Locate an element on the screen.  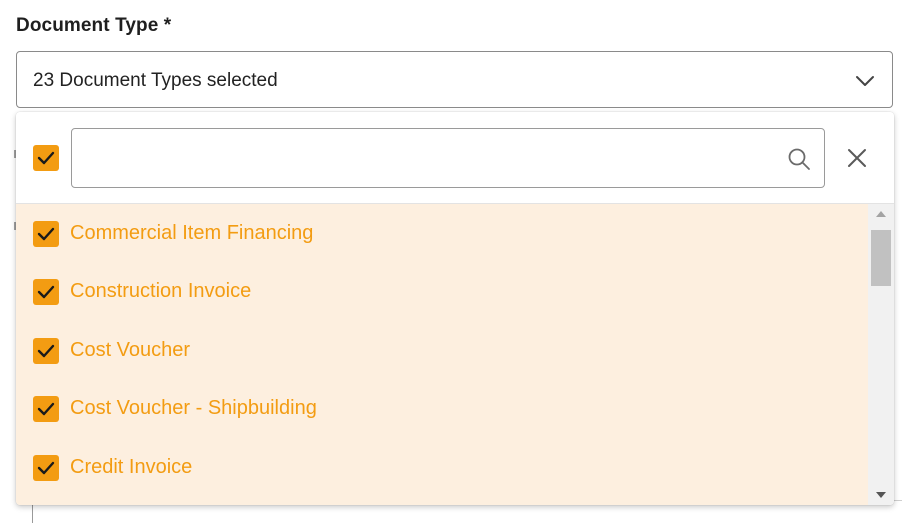
selected-count-text: 23 Document Types selected is located at coordinates (155, 80).